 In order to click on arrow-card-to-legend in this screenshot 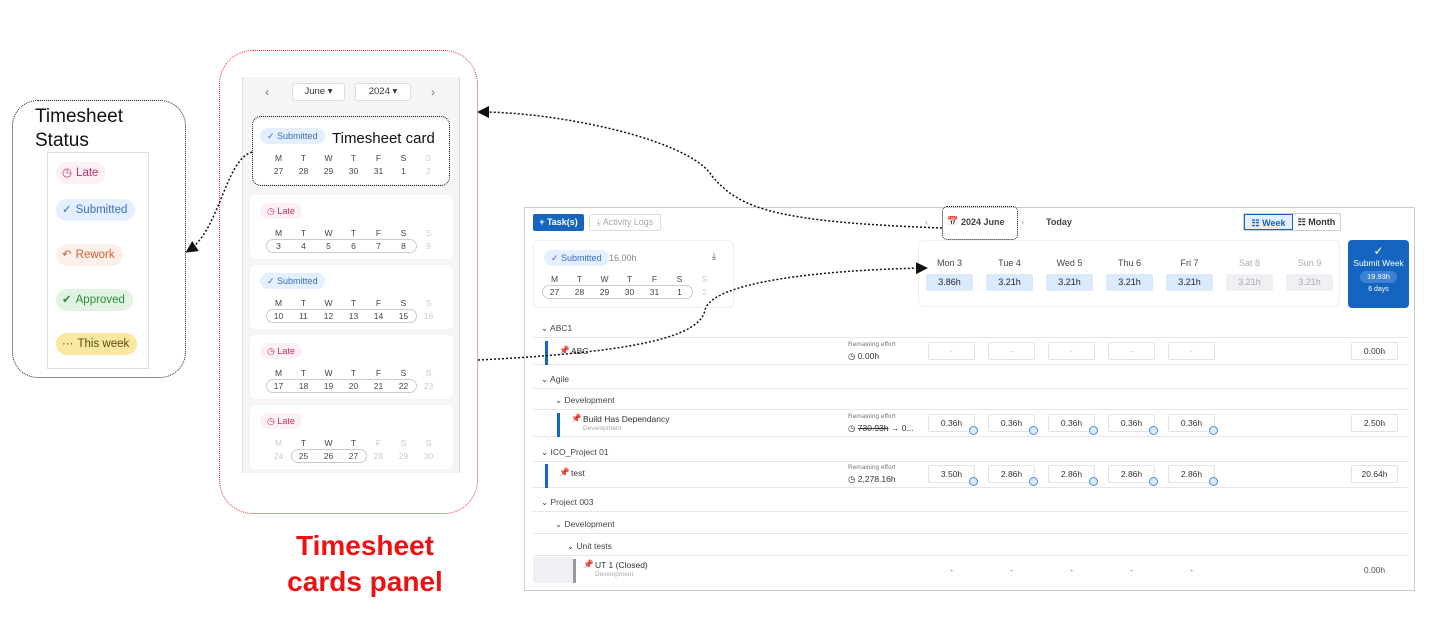, I will do `click(219, 202)`.